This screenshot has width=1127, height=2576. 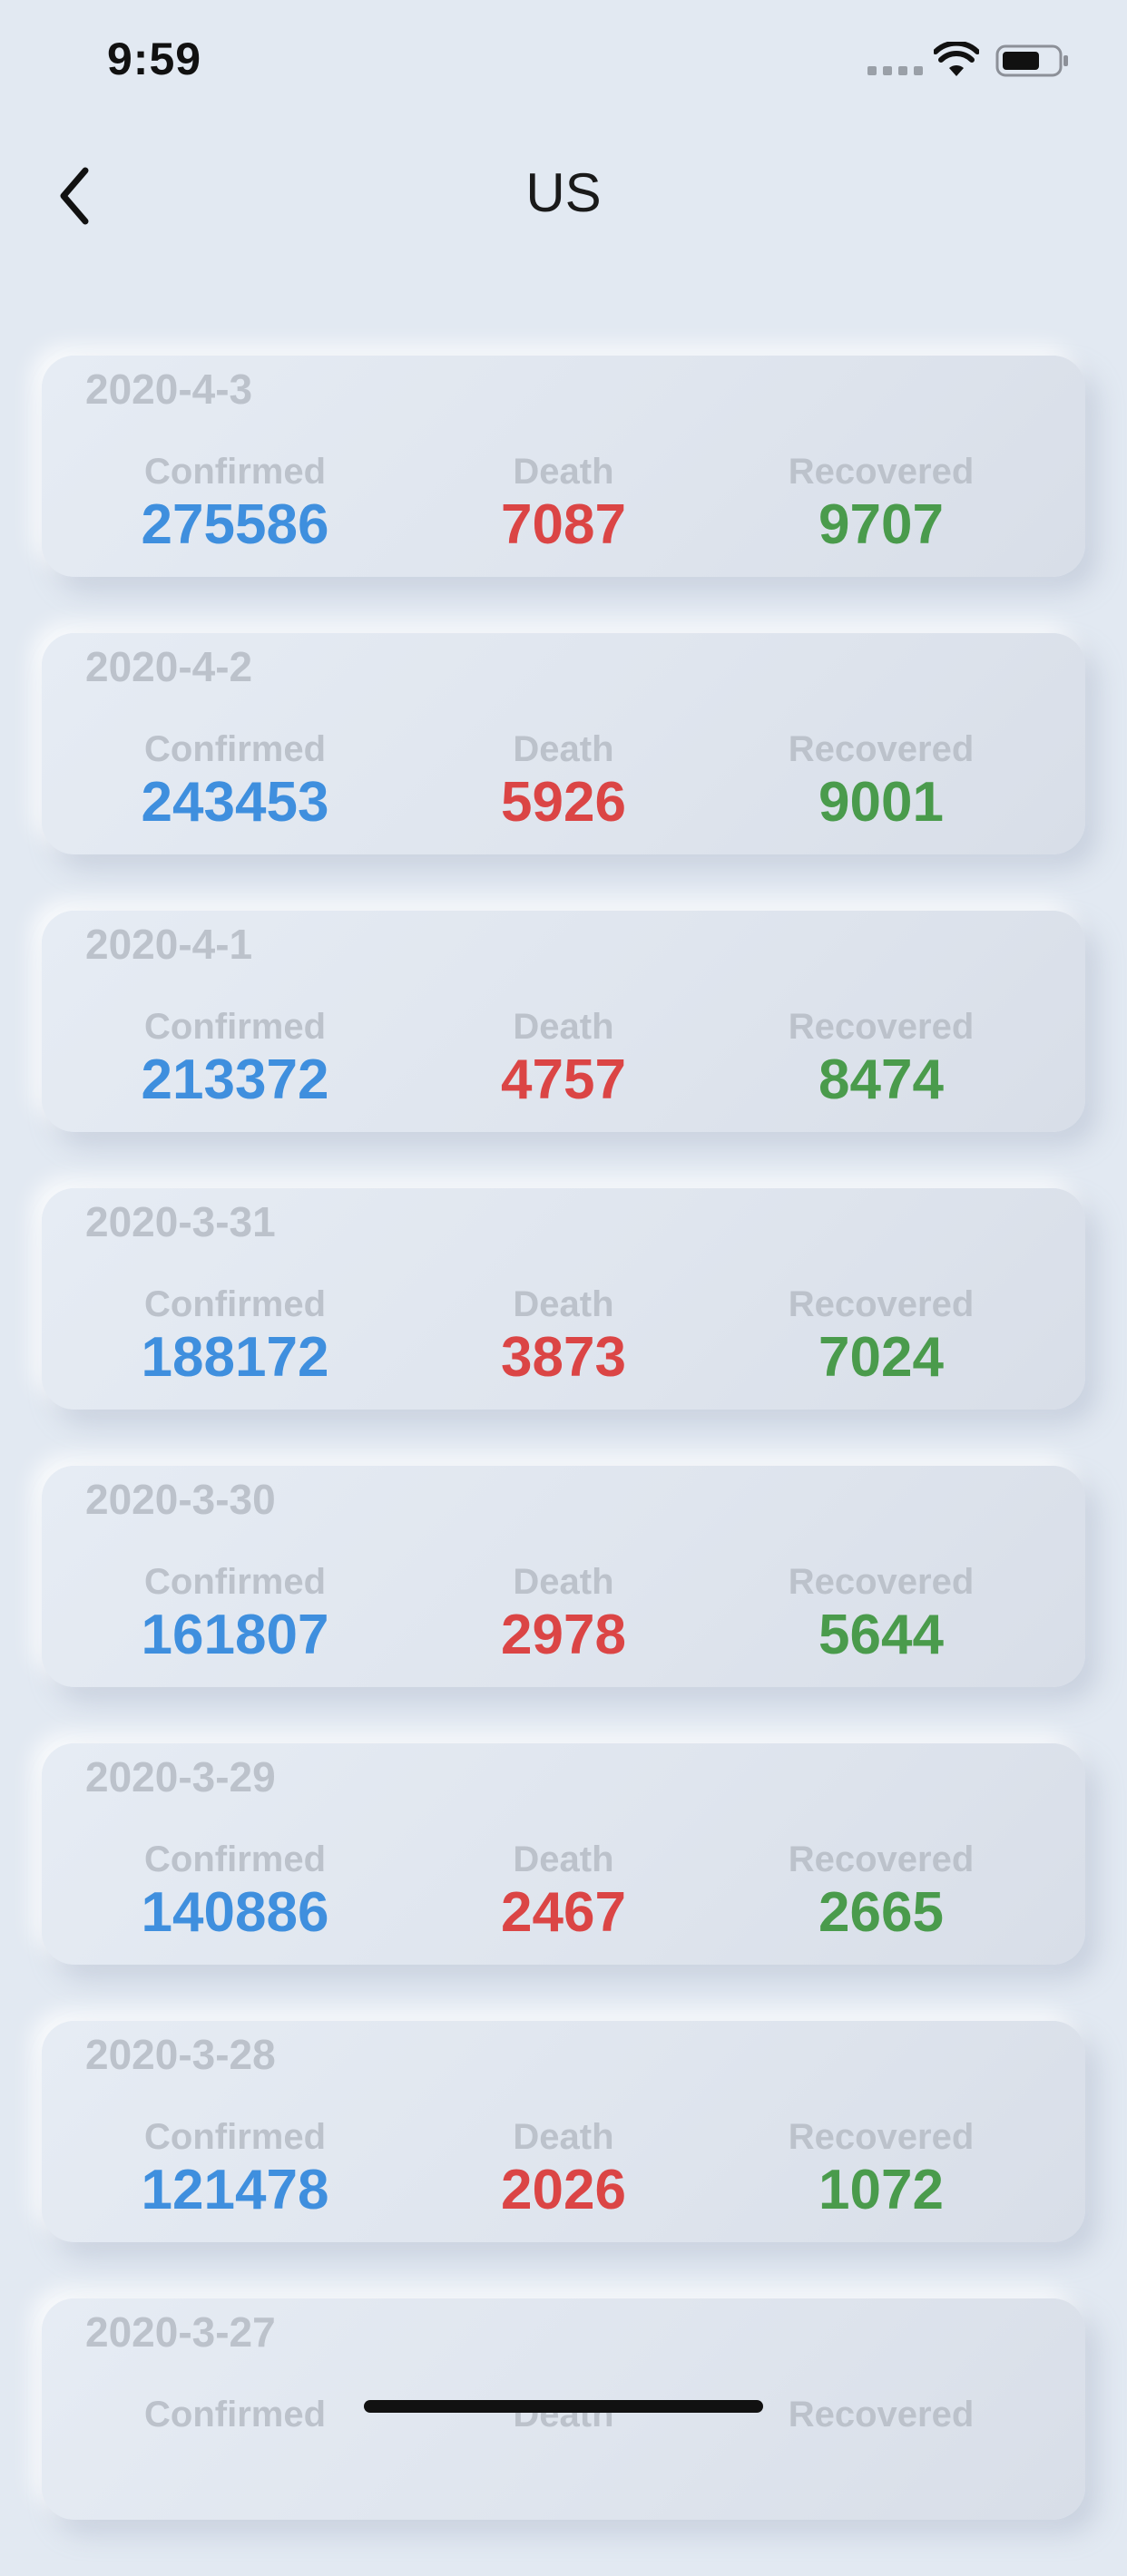 What do you see at coordinates (169, 944) in the screenshot?
I see `card-date: 2020-4-1` at bounding box center [169, 944].